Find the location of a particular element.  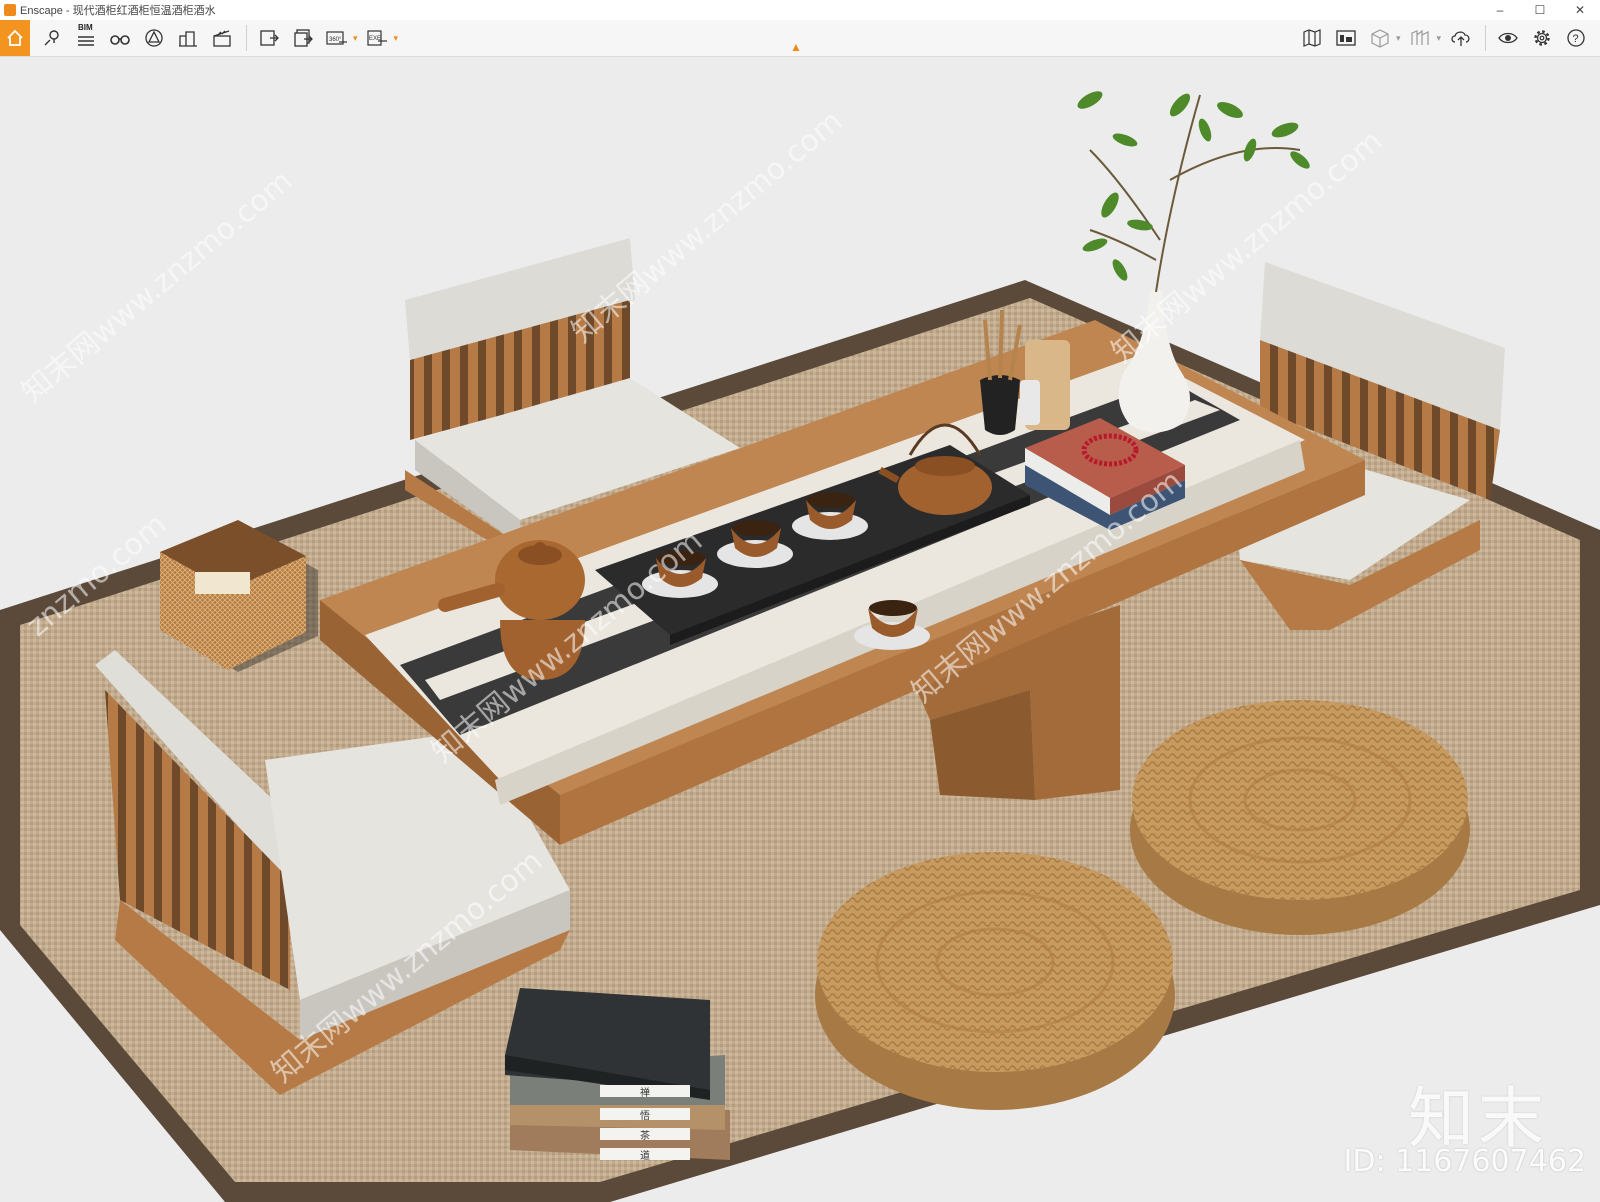

book-spine-label-2: 悟 is located at coordinates (645, 1115).